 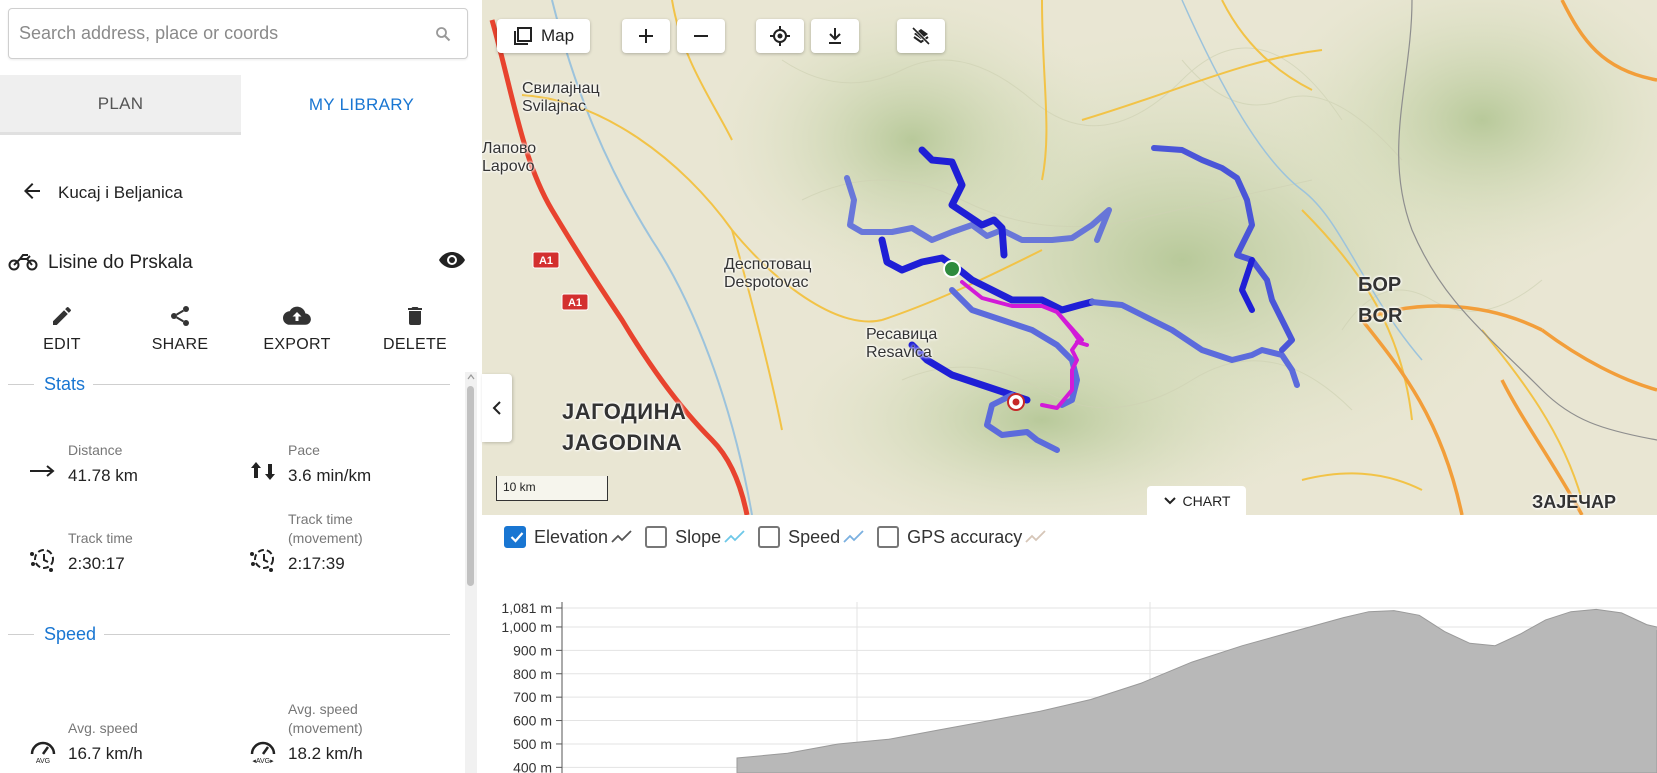 What do you see at coordinates (120, 262) in the screenshot?
I see `track-name: Lisine do Prskala` at bounding box center [120, 262].